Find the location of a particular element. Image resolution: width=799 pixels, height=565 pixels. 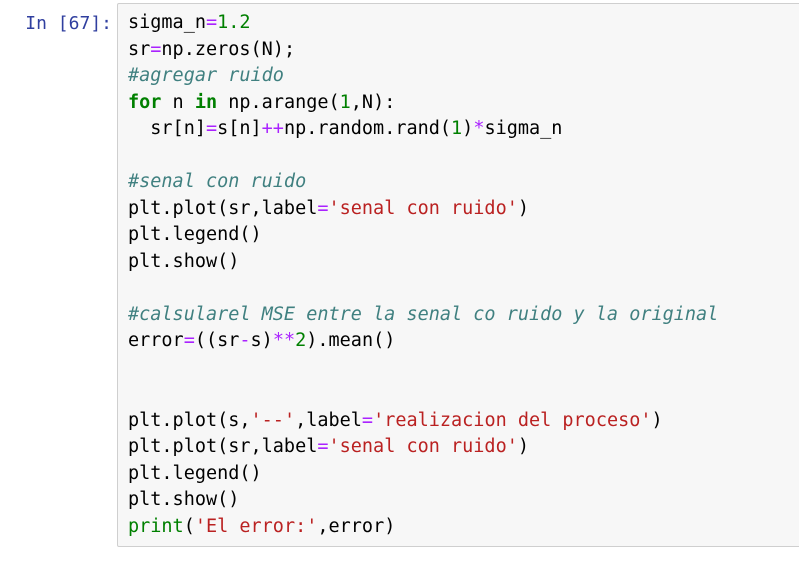

code-token: * is located at coordinates (479, 128).